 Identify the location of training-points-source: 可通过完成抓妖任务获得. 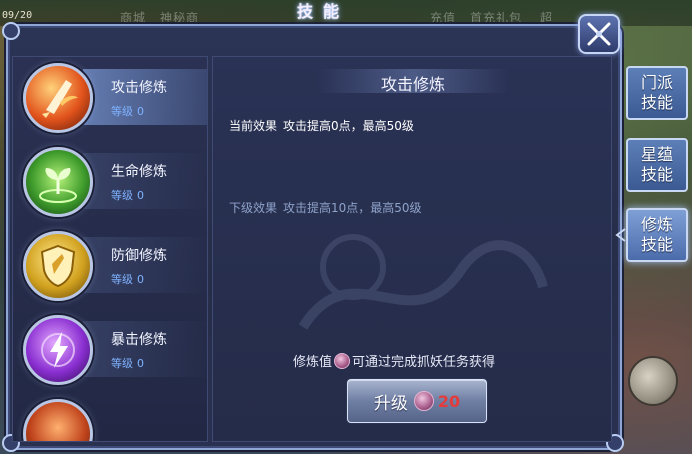
(424, 362).